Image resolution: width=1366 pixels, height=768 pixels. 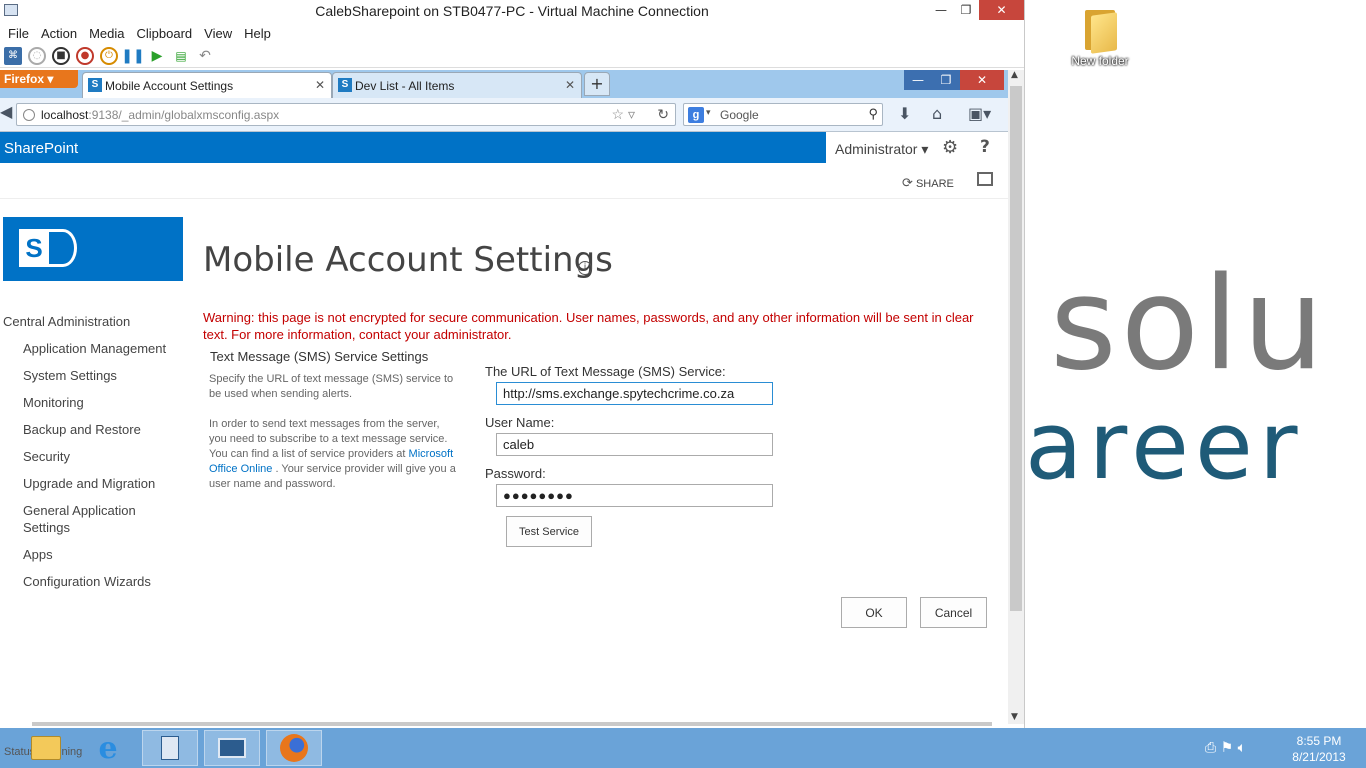 I want to click on nav-monitoring: Monitoring, so click(x=93, y=402).